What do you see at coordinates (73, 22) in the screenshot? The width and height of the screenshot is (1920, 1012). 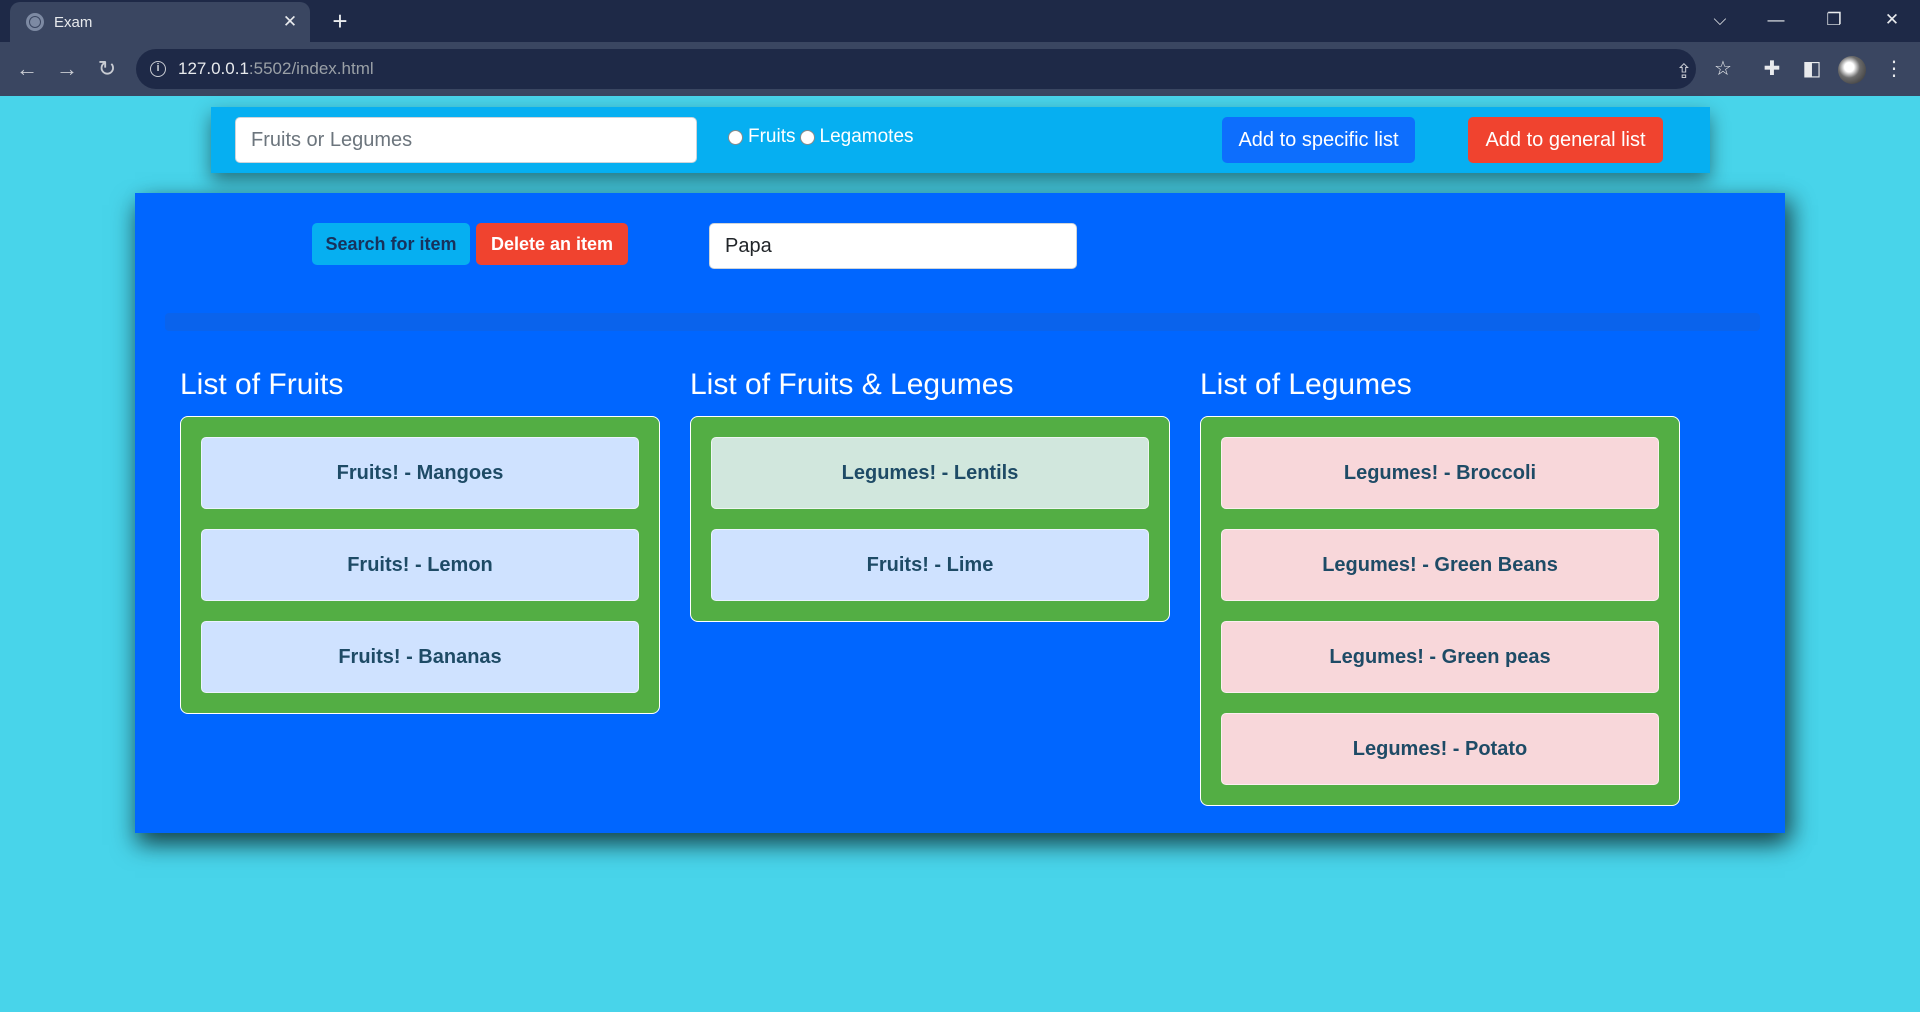 I see `tab-title: Exam` at bounding box center [73, 22].